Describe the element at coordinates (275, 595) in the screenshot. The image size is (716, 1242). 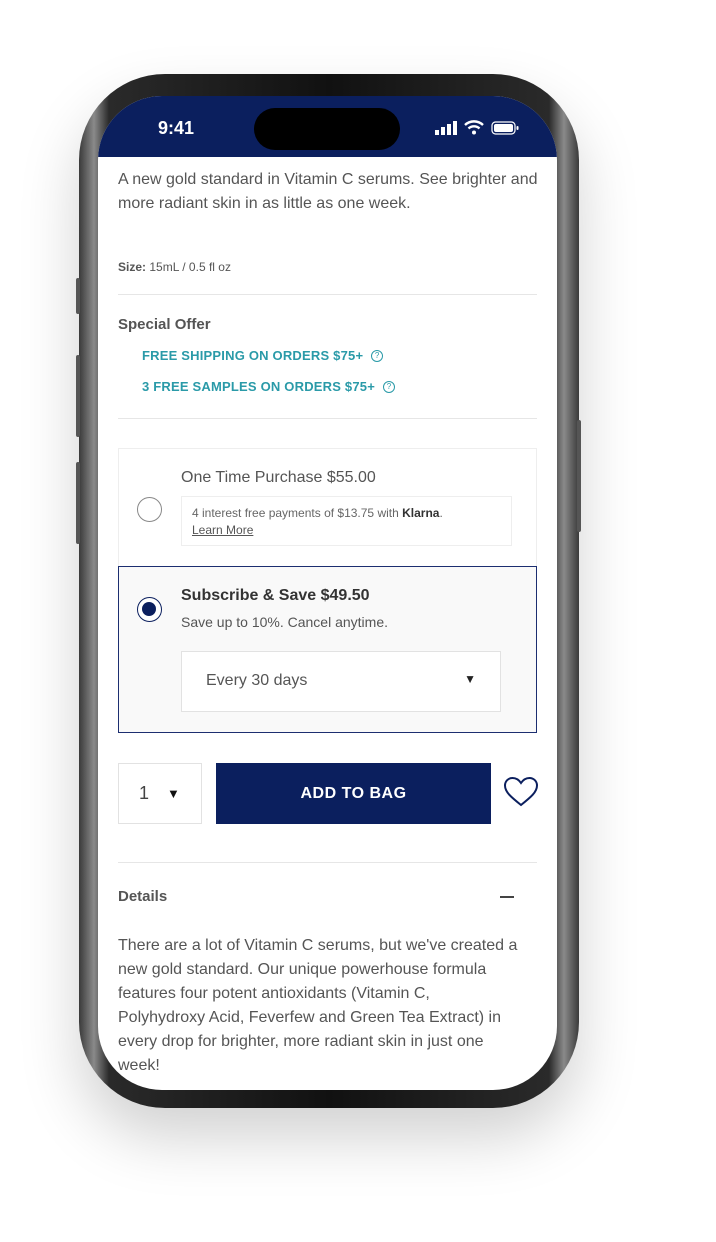
I see `subscribe-title: Subscribe & Save $49.50` at that location.